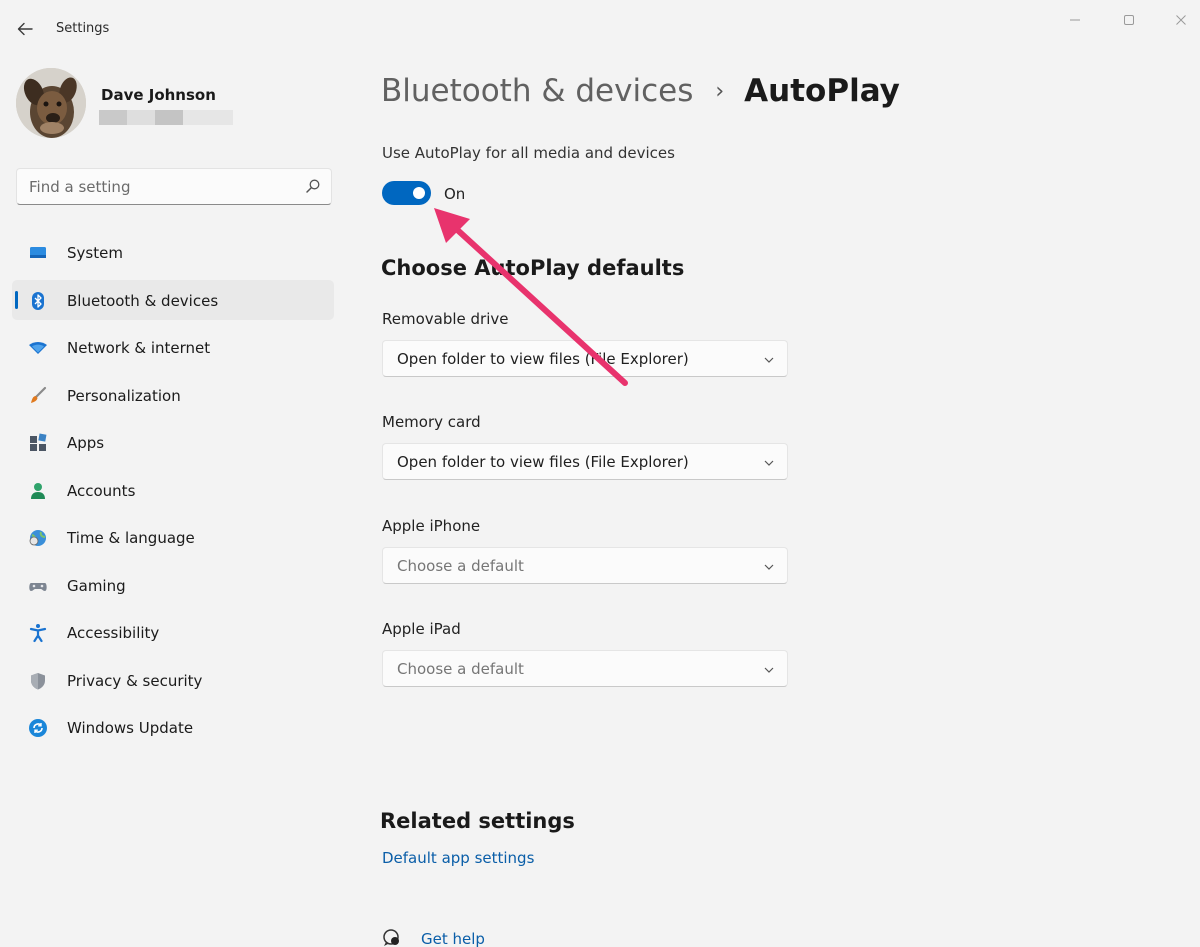 This screenshot has height=947, width=1200. I want to click on sidebar-item-label: Time & language, so click(131, 538).